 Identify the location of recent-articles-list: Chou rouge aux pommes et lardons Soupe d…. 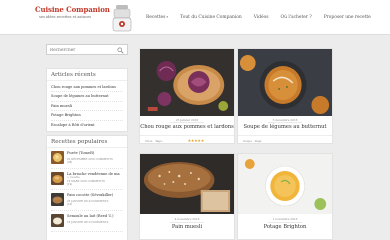
(87, 106).